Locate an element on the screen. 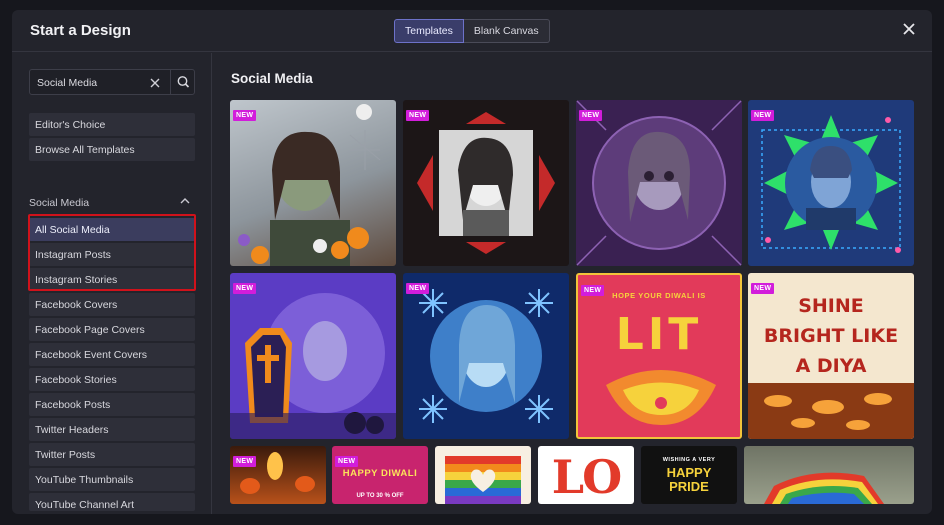  modal-header: Start a Design Templates Blank Canvas is located at coordinates (472, 31).